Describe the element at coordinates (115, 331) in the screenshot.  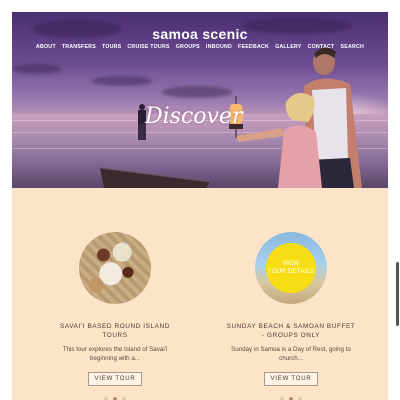
I see `tour-title: SAVAI'I BASED ROUND ISLAND TOURS` at that location.